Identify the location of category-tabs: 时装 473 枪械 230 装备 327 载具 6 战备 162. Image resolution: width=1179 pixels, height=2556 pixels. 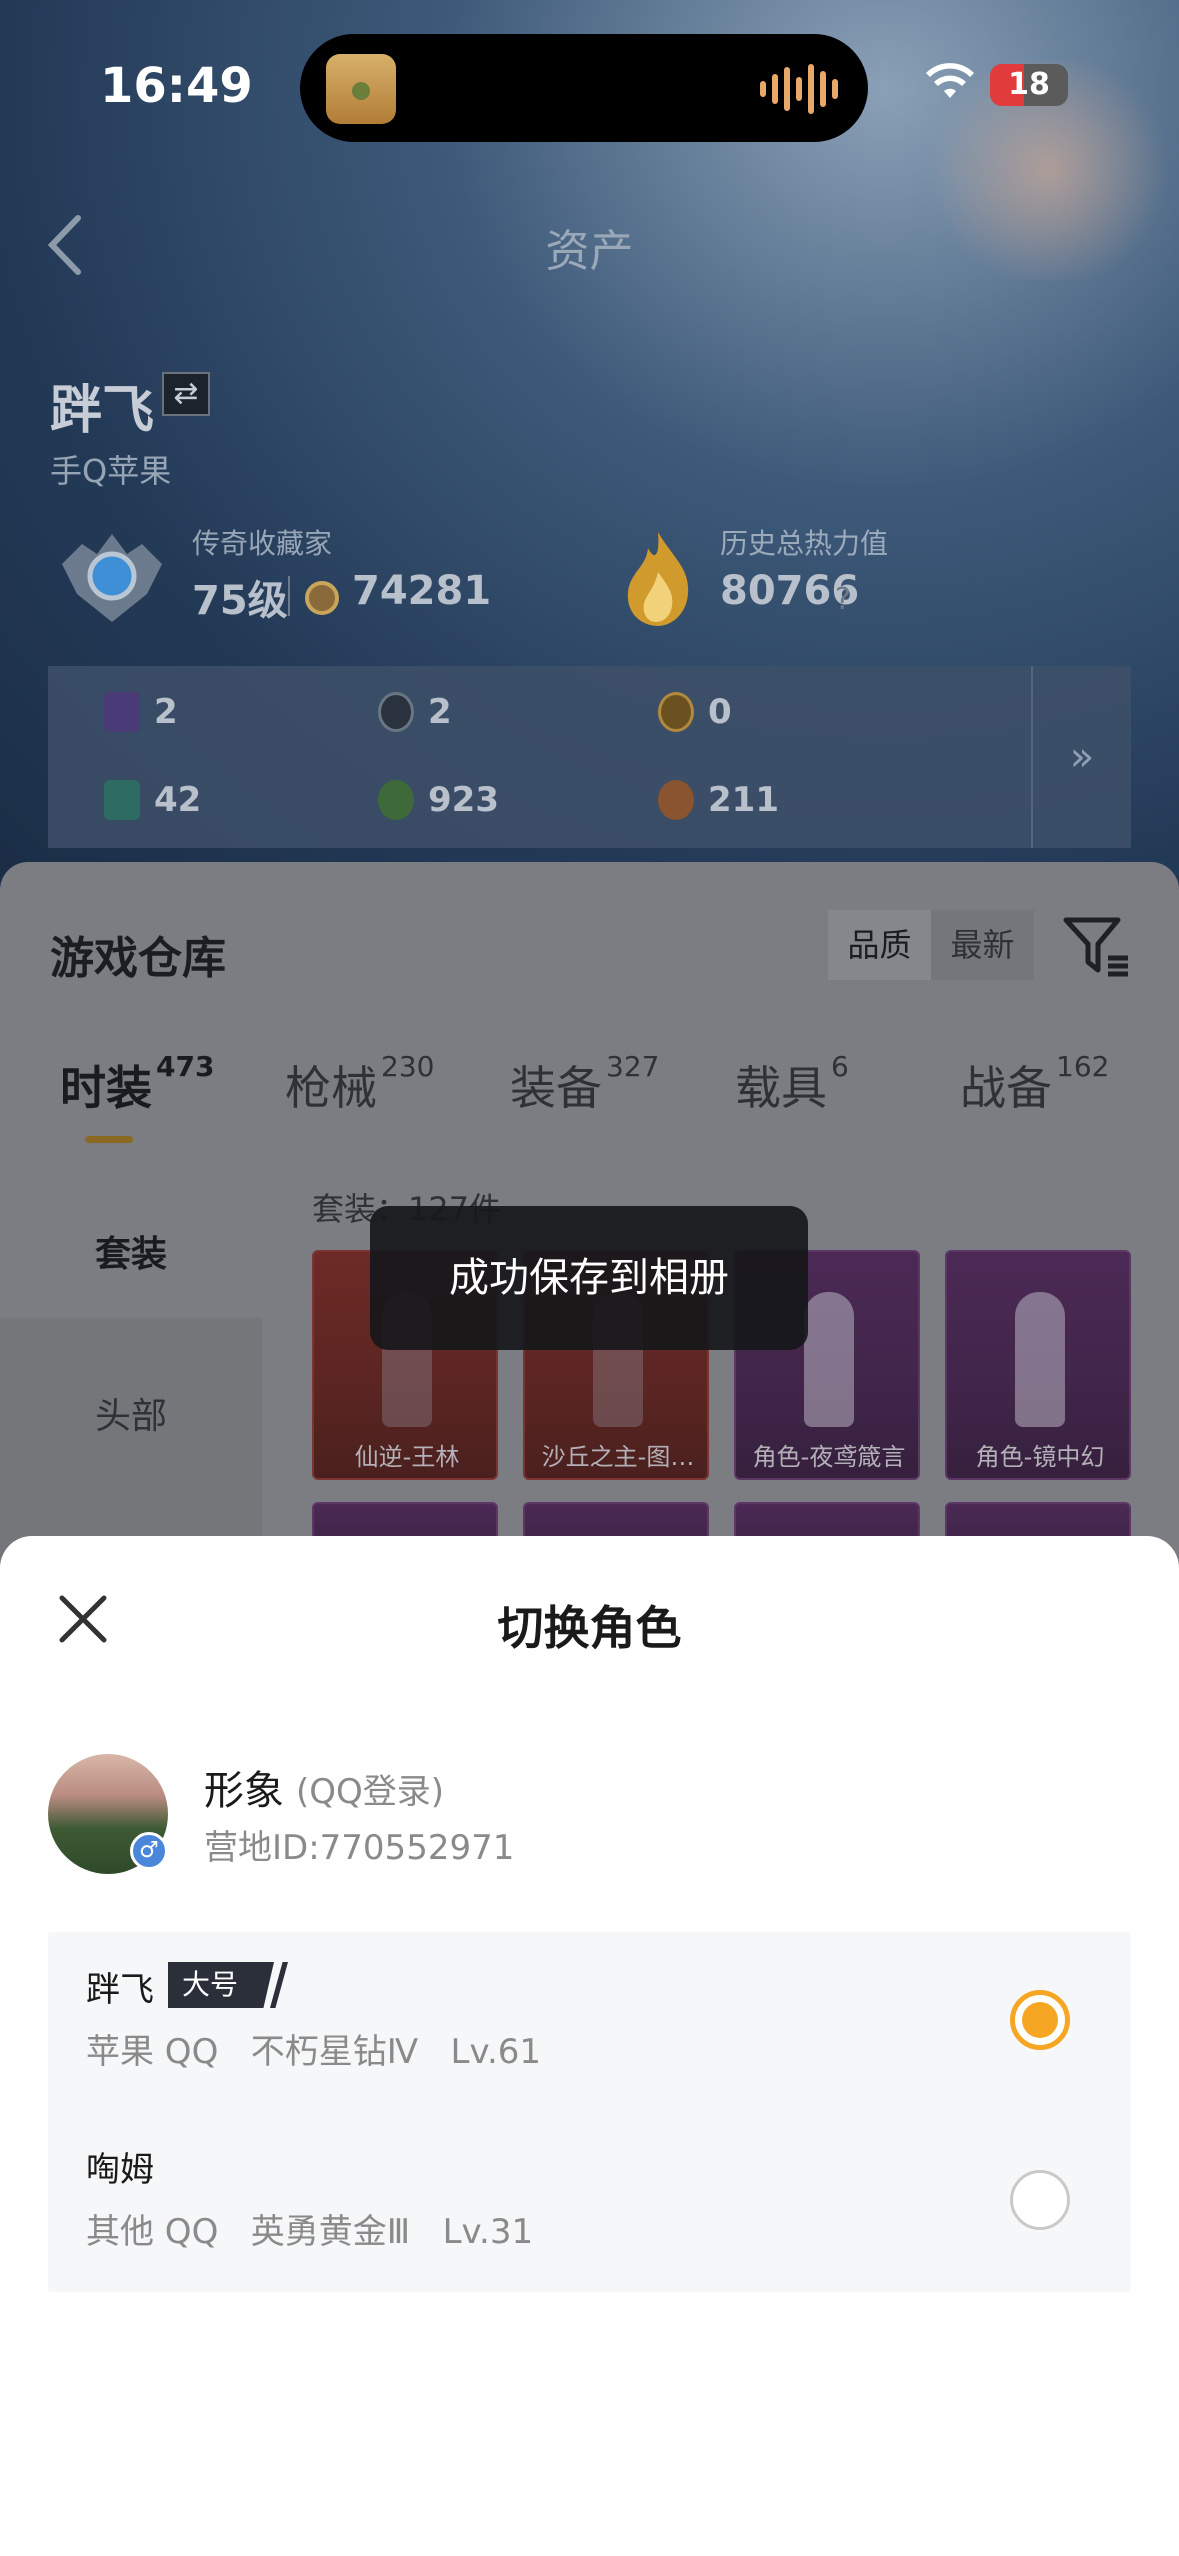
(589, 1101).